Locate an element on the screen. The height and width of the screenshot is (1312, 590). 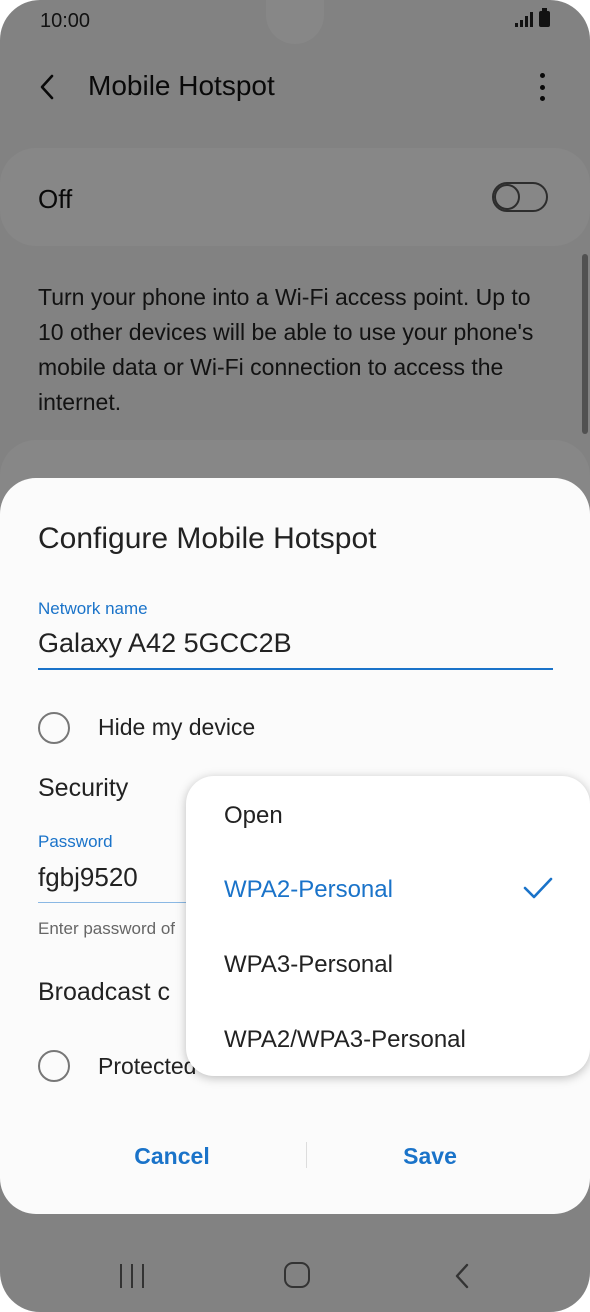
security-option-open: Open is located at coordinates (253, 816).